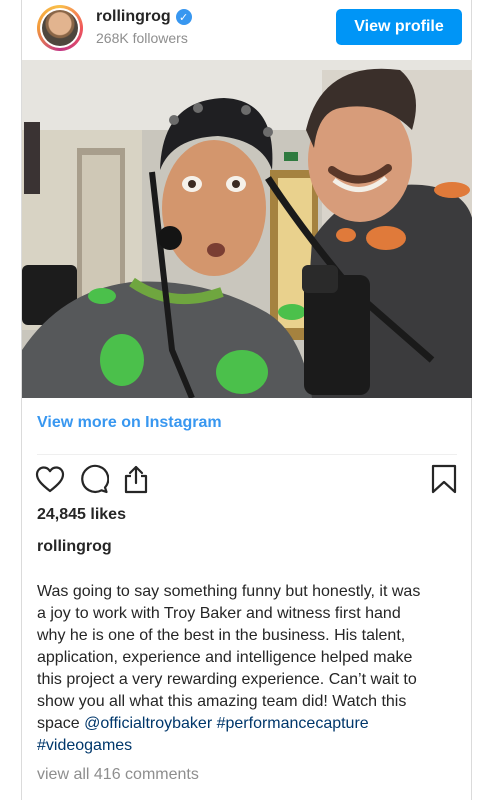 Image resolution: width=492 pixels, height=800 pixels. Describe the element at coordinates (81, 515) in the screenshot. I see `likes-count: 24,845 likes` at that location.